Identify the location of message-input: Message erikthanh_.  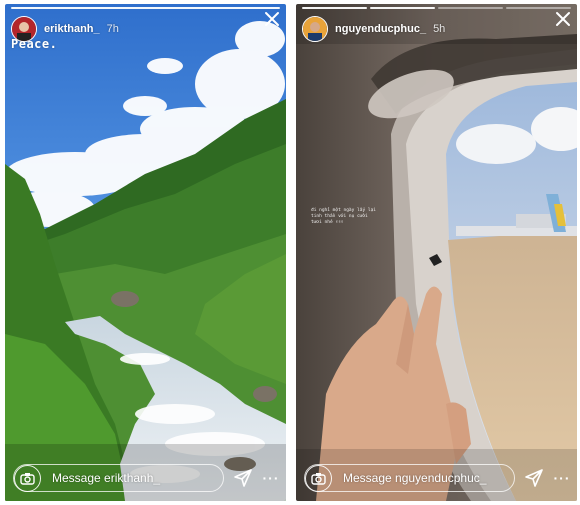
(118, 478).